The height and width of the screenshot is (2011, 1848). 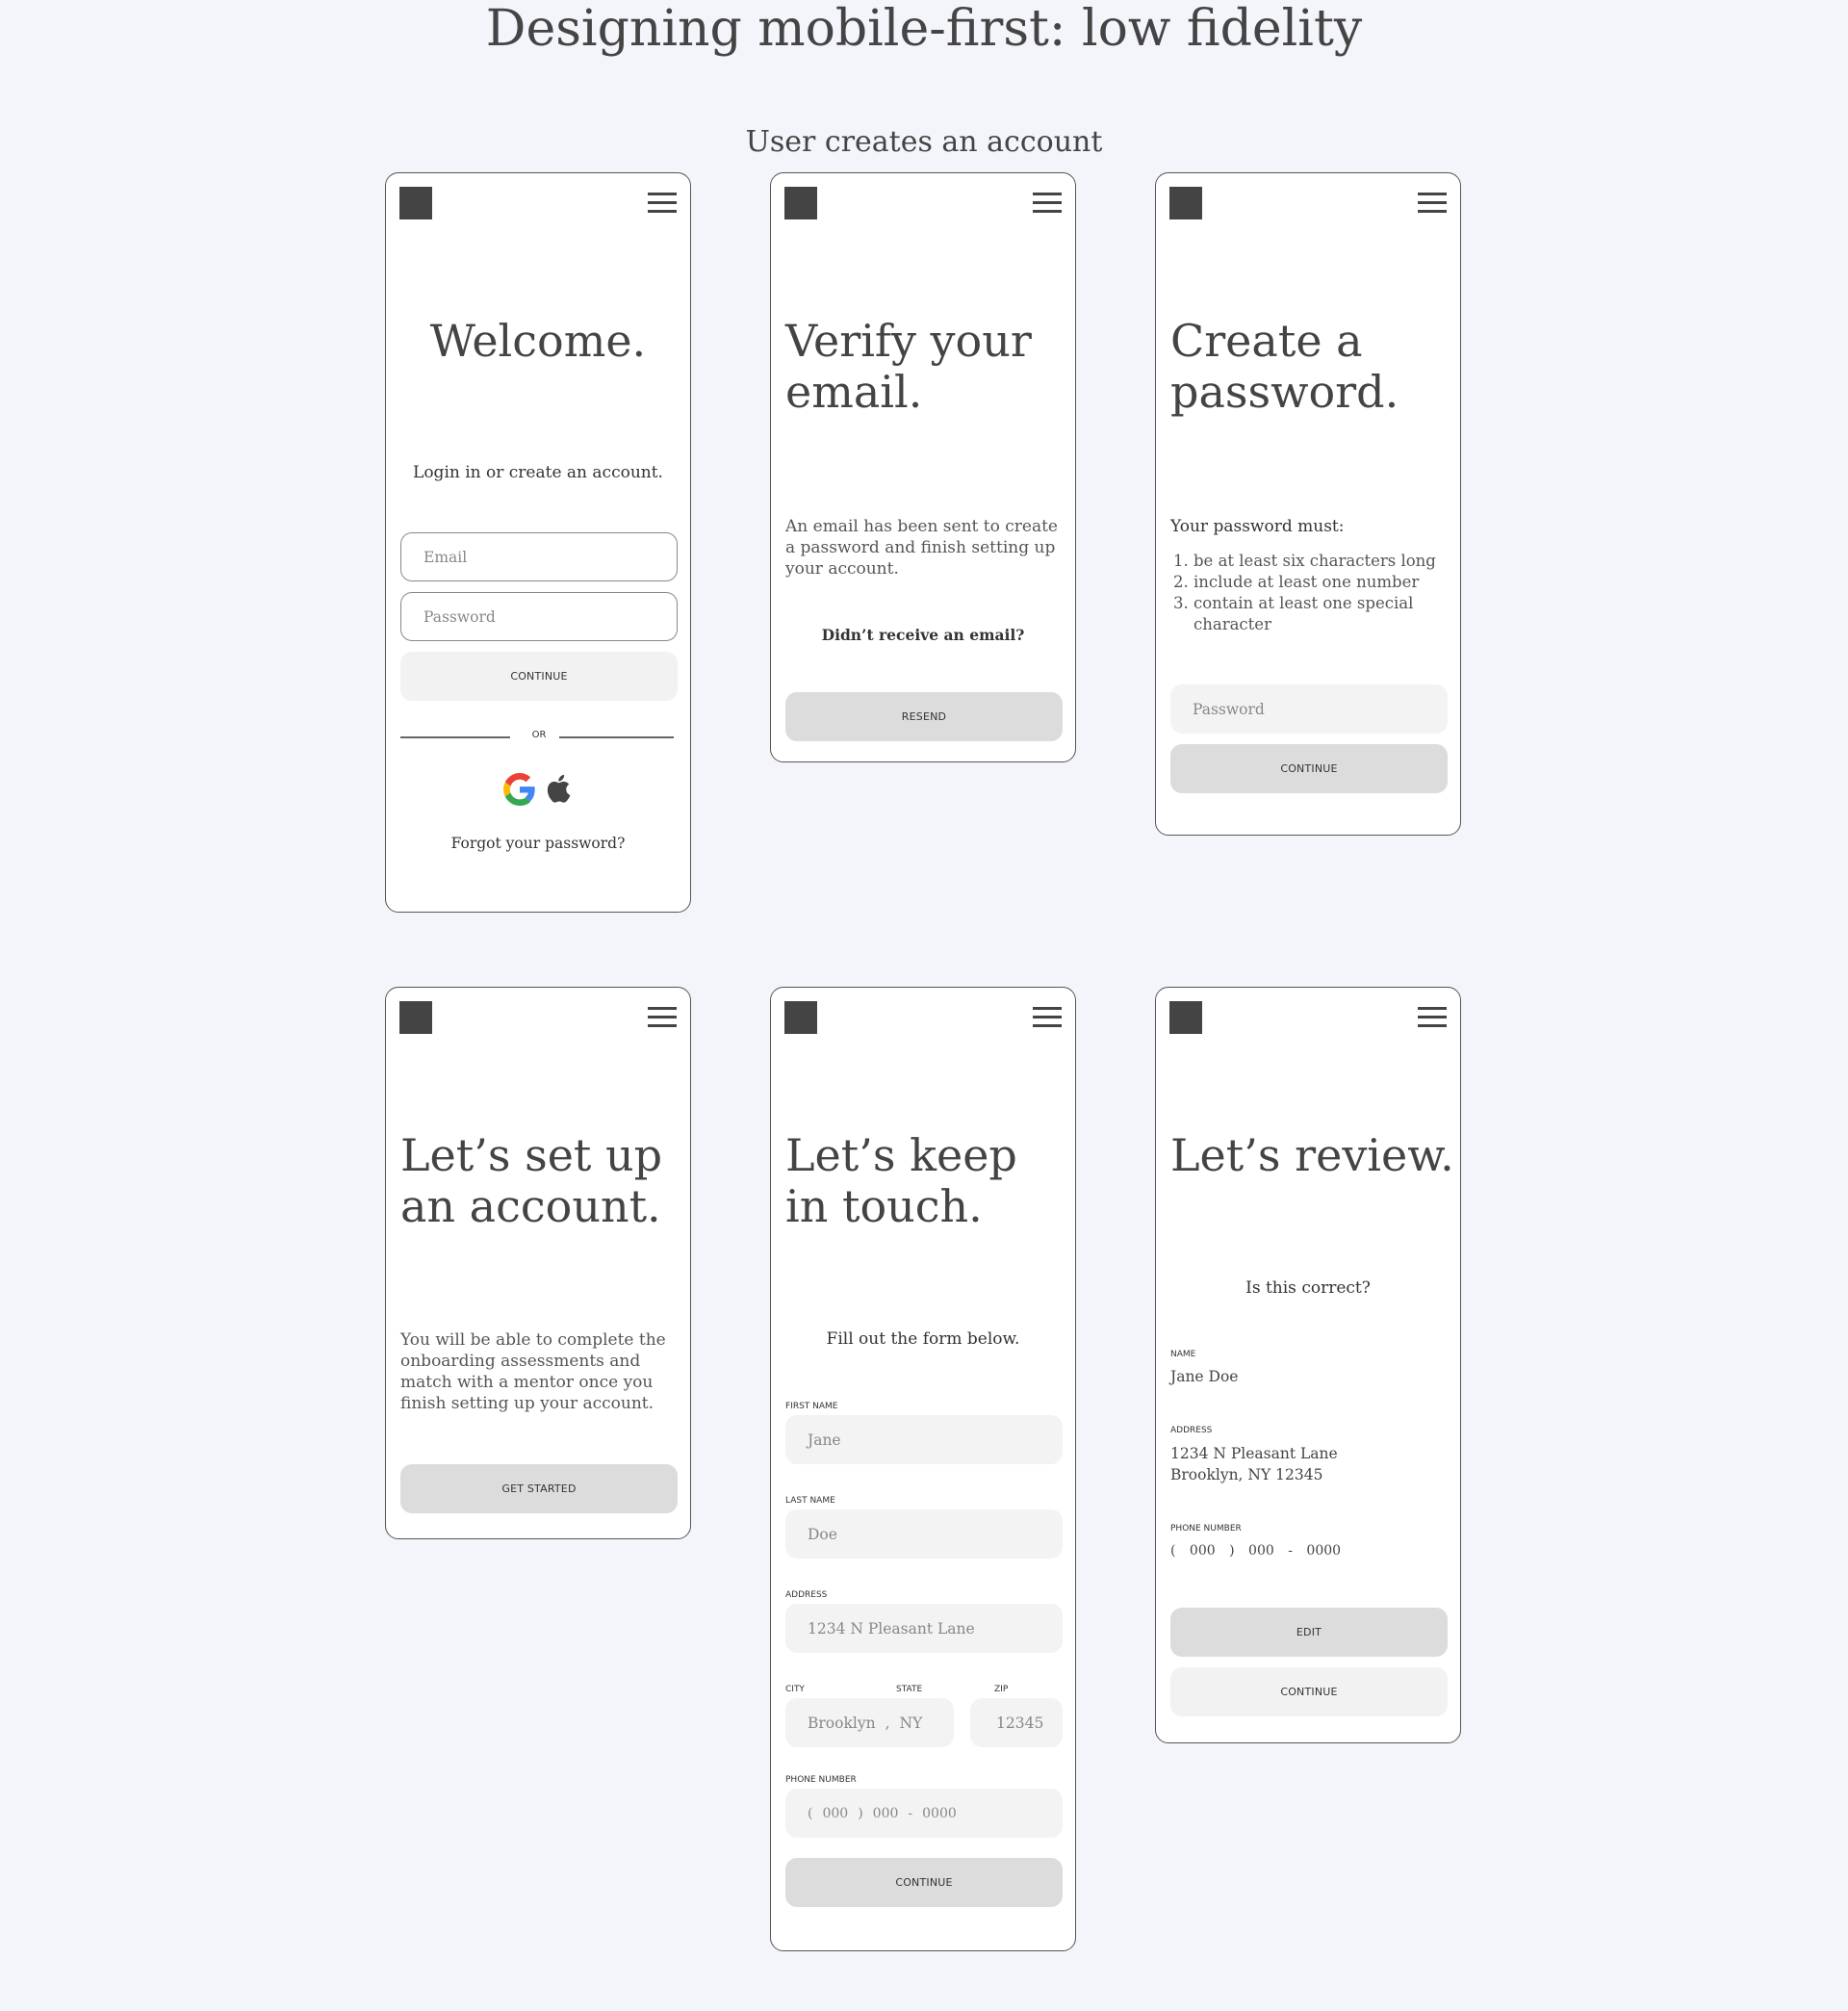 I want to click on google-icon, so click(x=519, y=789).